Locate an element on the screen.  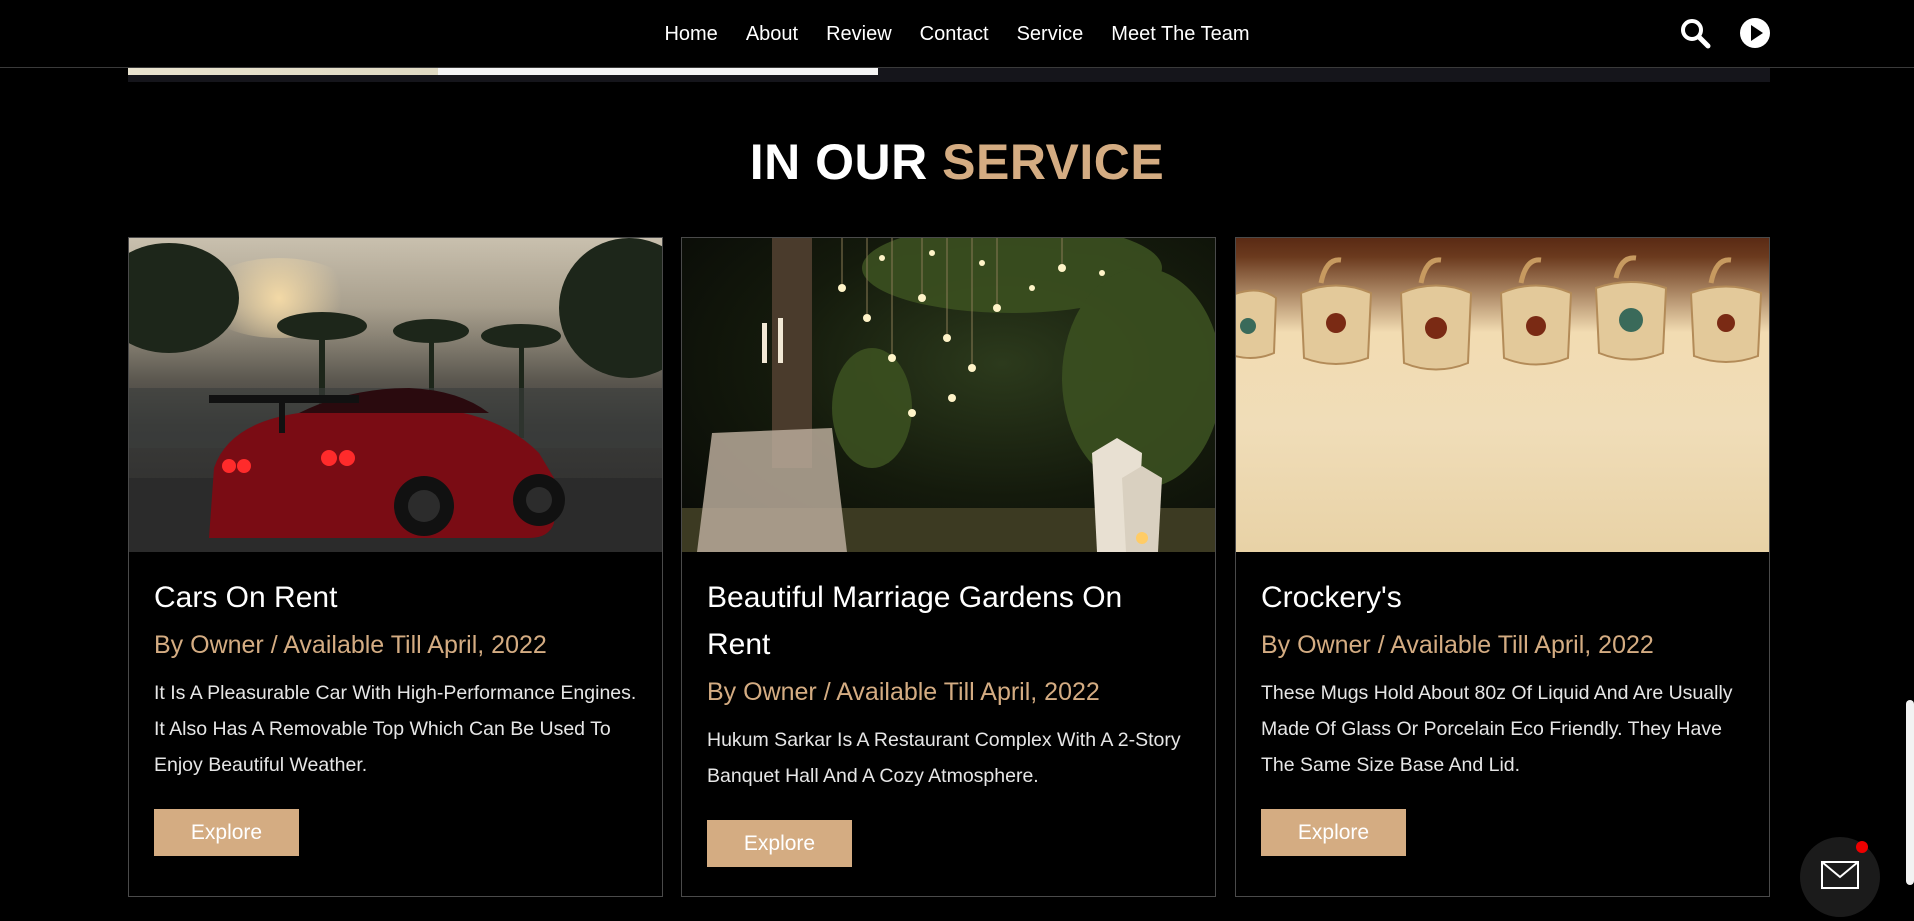
card-title: Crockery's is located at coordinates (1331, 597).